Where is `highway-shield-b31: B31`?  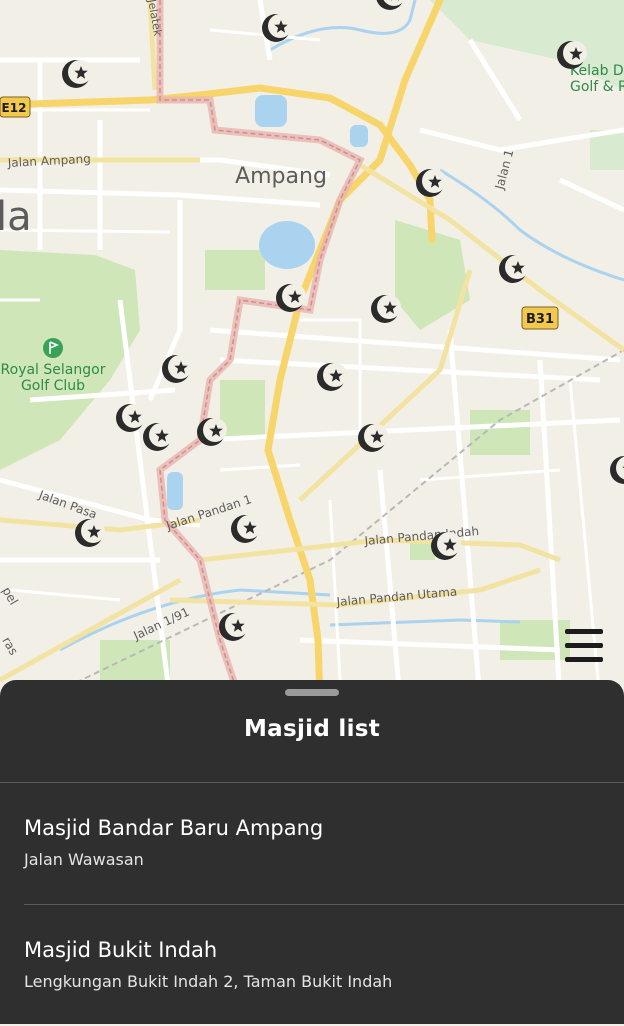 highway-shield-b31: B31 is located at coordinates (540, 318).